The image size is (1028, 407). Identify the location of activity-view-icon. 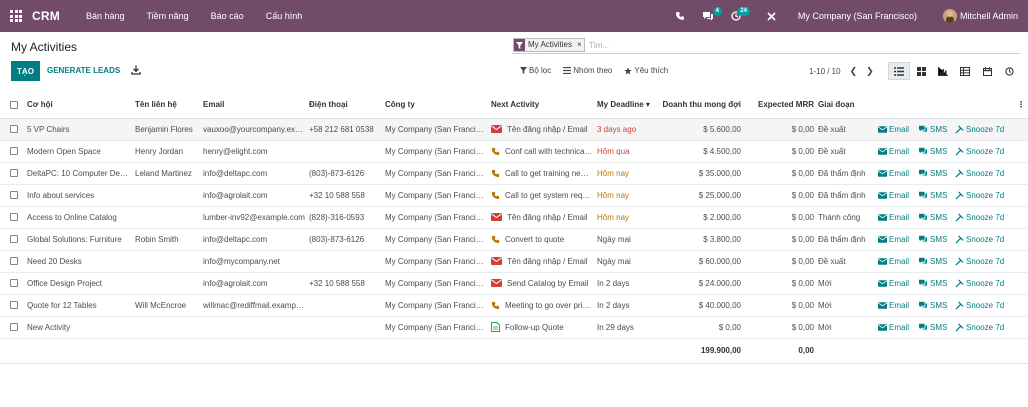
(1009, 71).